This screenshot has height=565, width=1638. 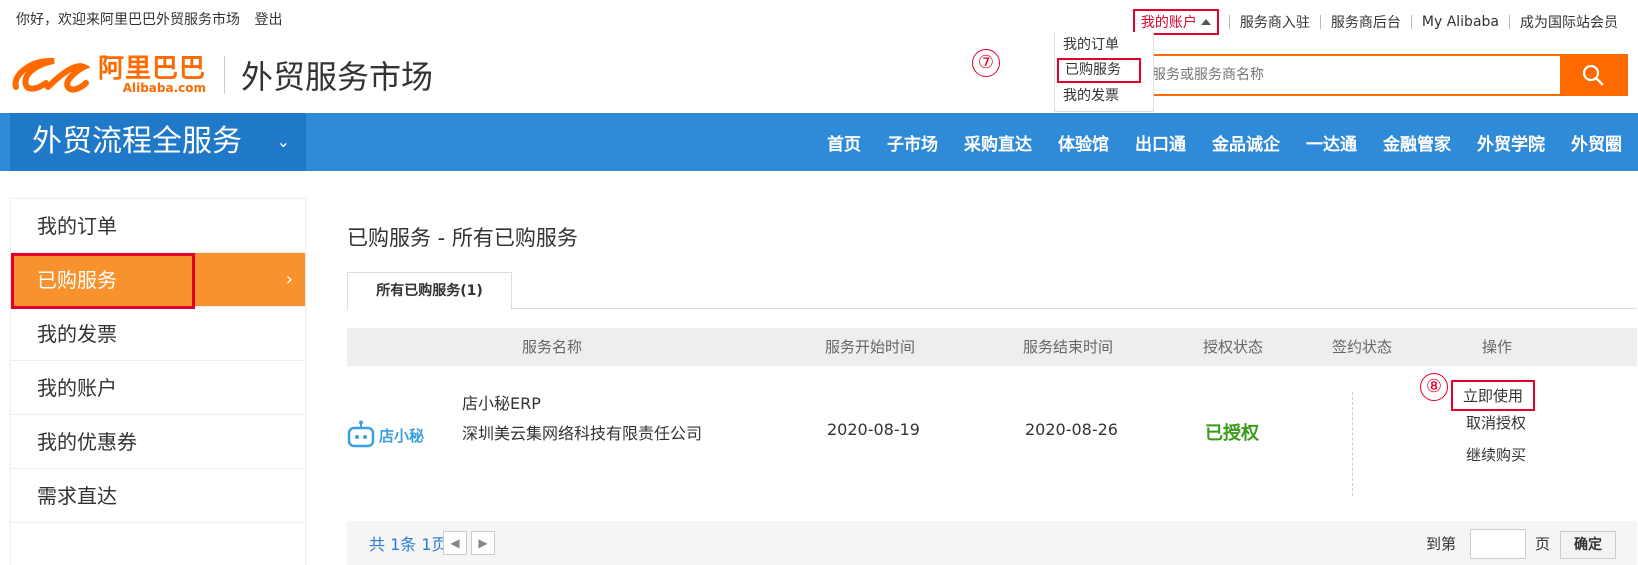 What do you see at coordinates (103, 281) in the screenshot?
I see `highlight-box` at bounding box center [103, 281].